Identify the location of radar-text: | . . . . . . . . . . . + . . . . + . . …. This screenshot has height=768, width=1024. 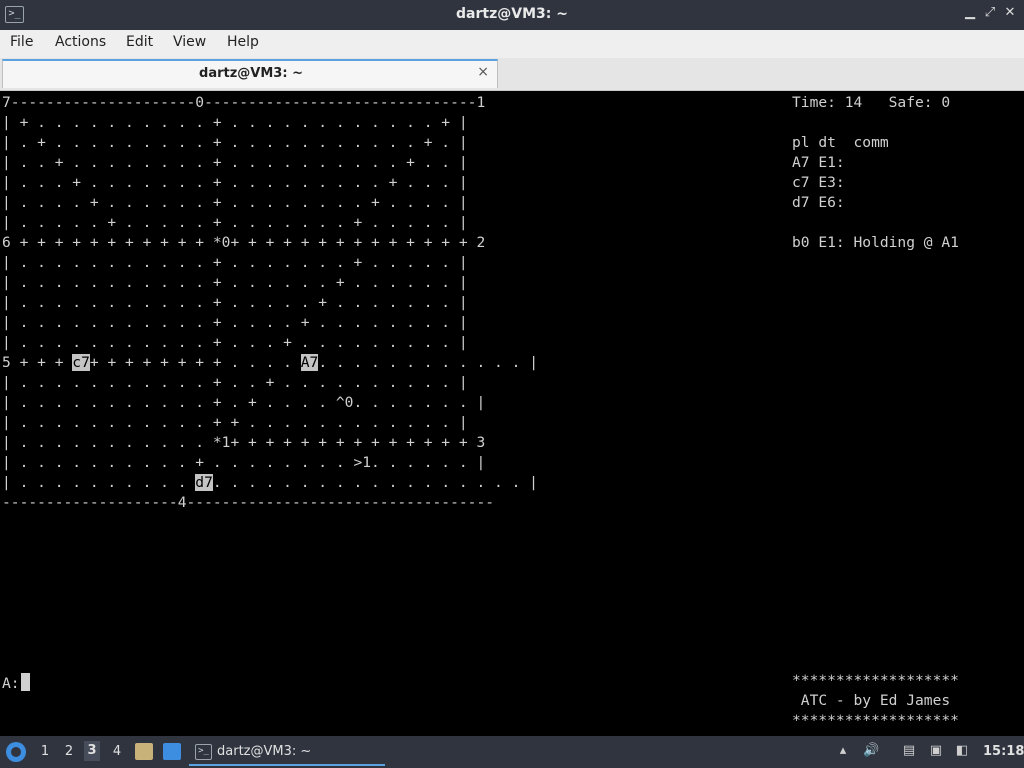
(235, 322).